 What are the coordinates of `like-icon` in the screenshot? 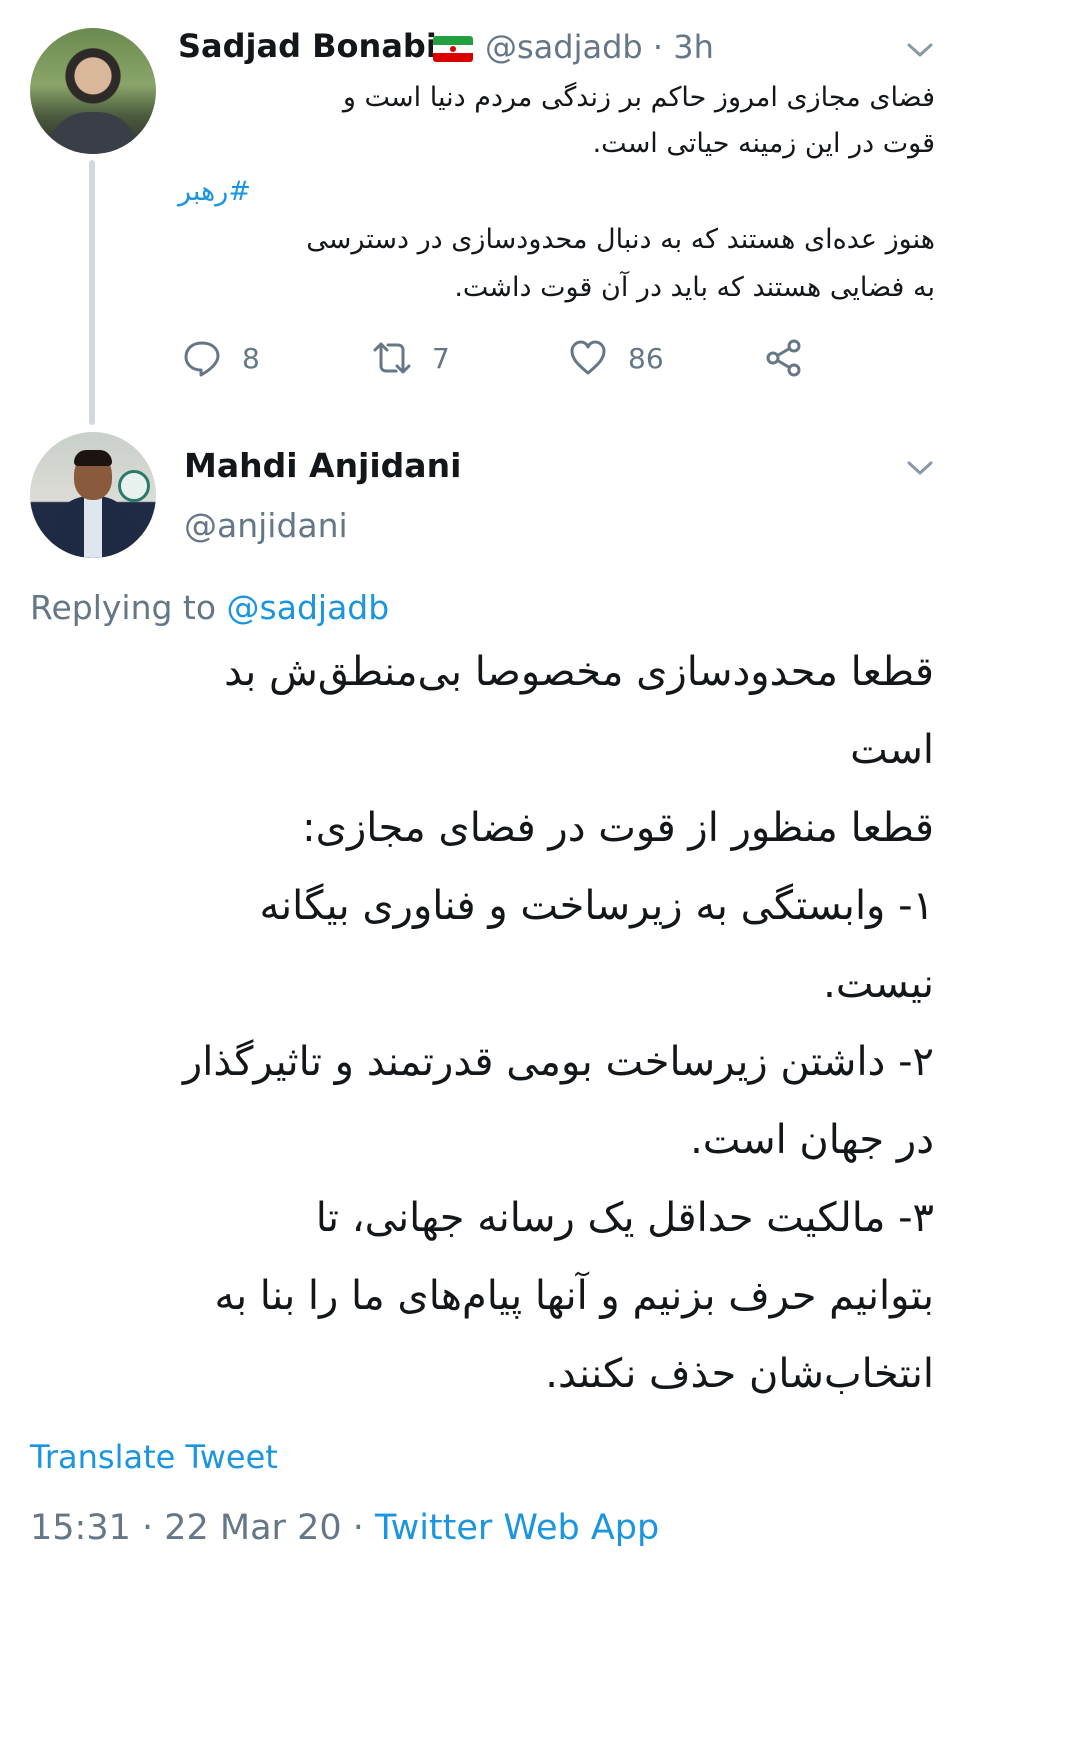 It's located at (588, 357).